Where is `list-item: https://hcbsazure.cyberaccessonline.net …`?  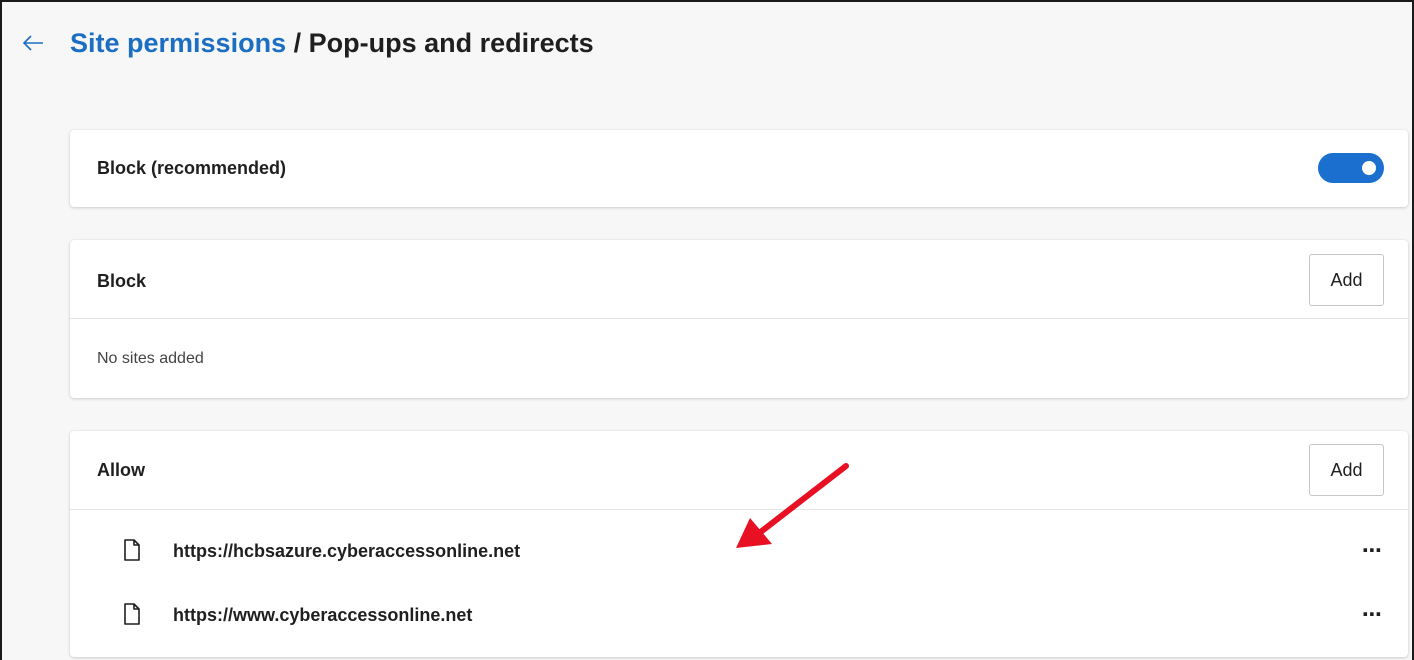 list-item: https://hcbsazure.cyberaccessonline.net … is located at coordinates (739, 551).